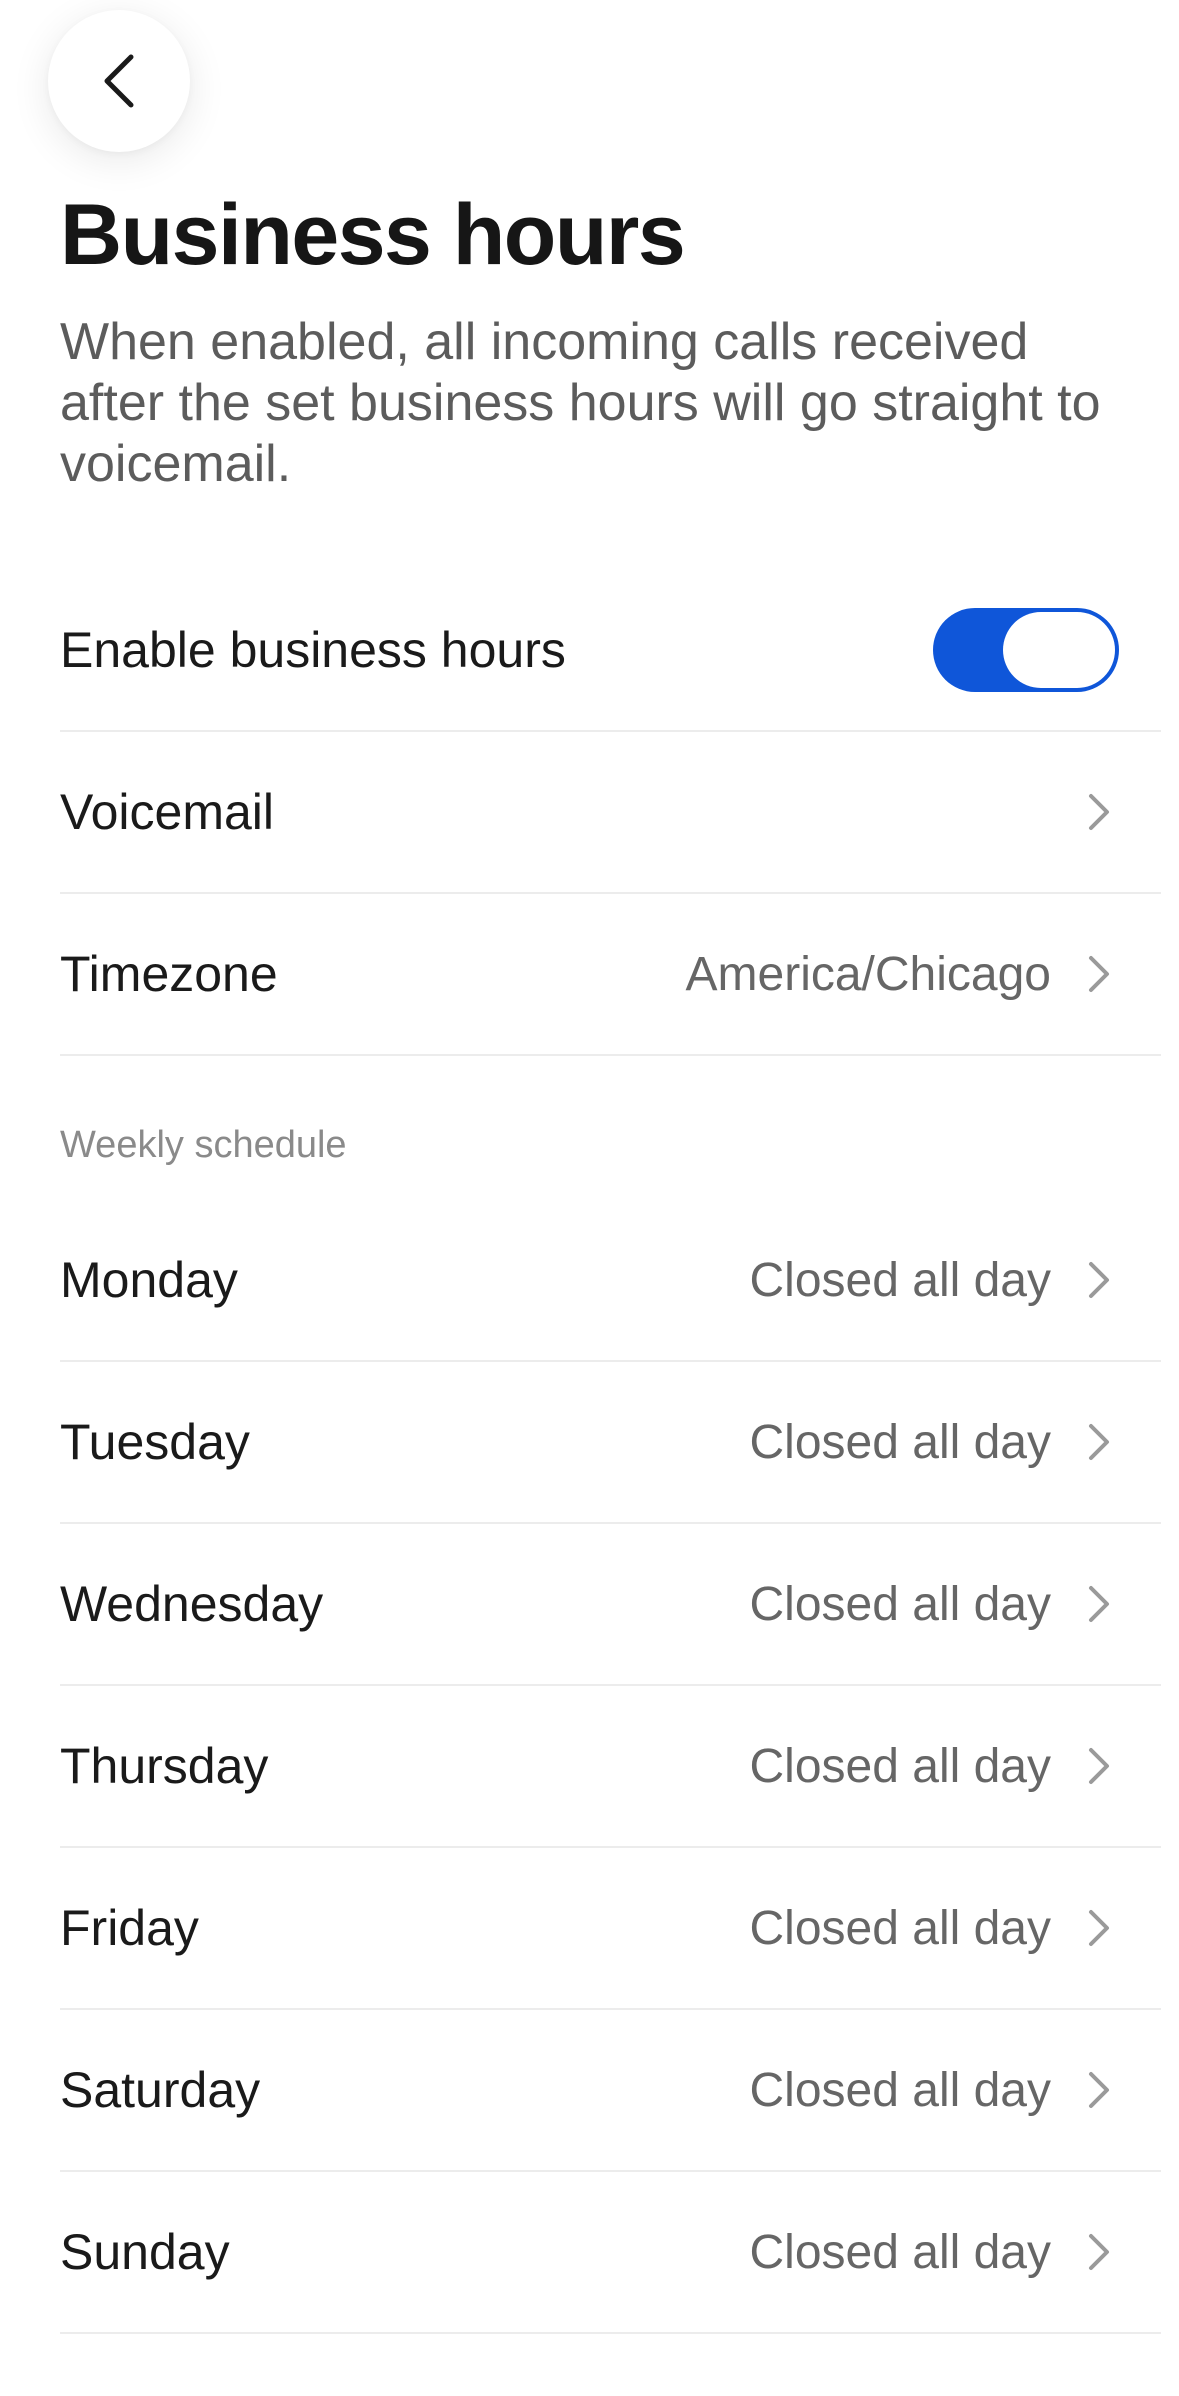  Describe the element at coordinates (610, 651) in the screenshot. I see `enable-business-hours-row: Enable business hours` at that location.